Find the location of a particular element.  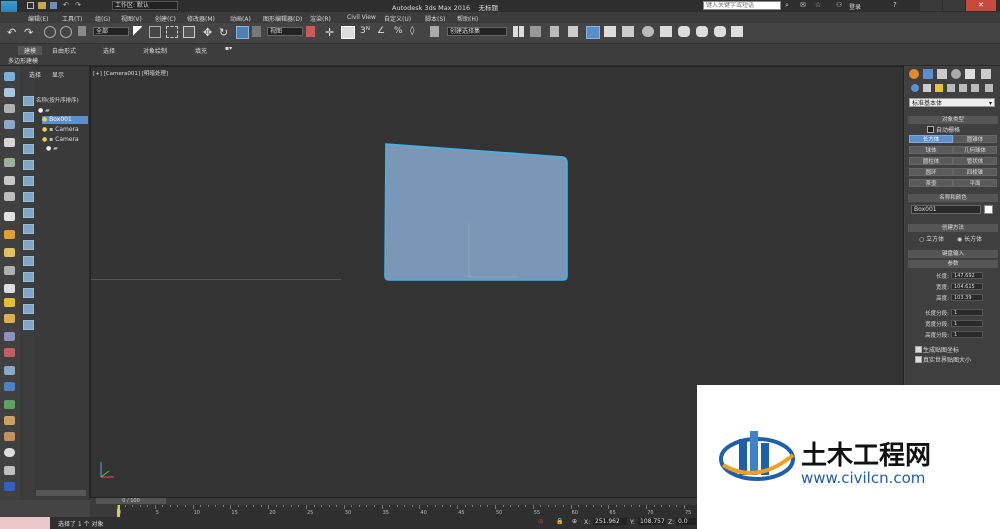

menu-modifiers: 修改器(M) is located at coordinates (201, 18).